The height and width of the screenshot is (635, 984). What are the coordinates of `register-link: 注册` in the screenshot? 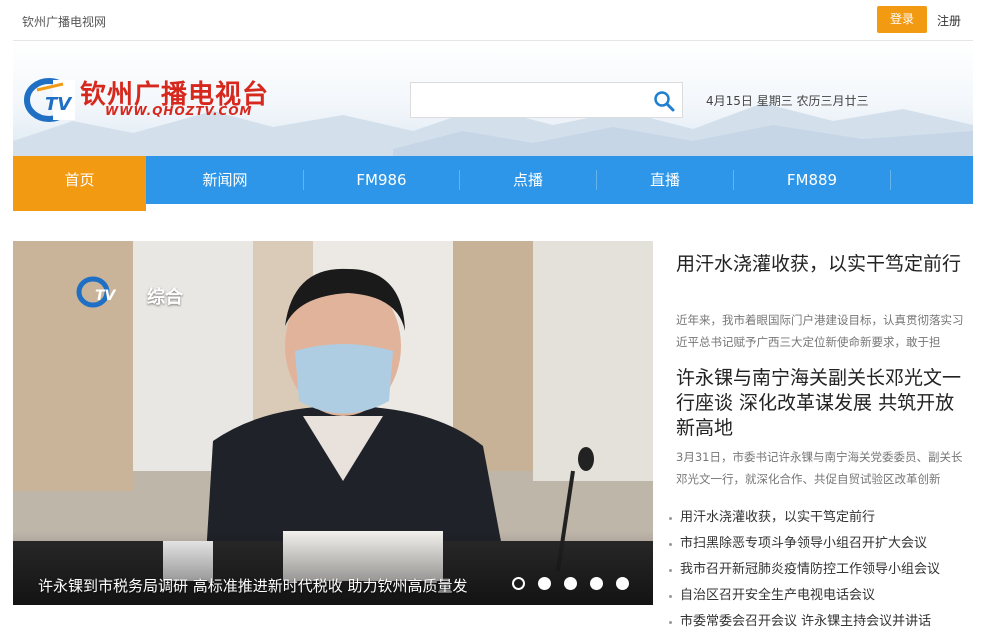 It's located at (949, 20).